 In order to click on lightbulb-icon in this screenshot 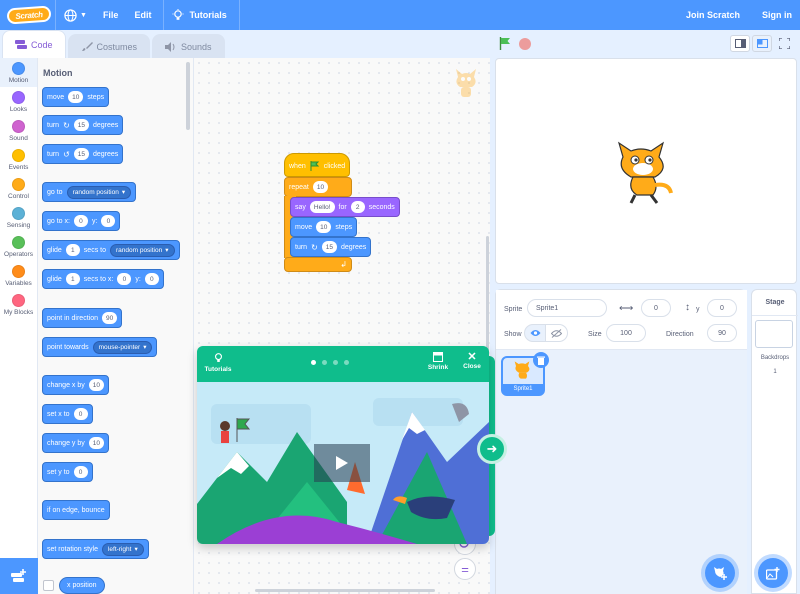, I will do `click(218, 357)`.